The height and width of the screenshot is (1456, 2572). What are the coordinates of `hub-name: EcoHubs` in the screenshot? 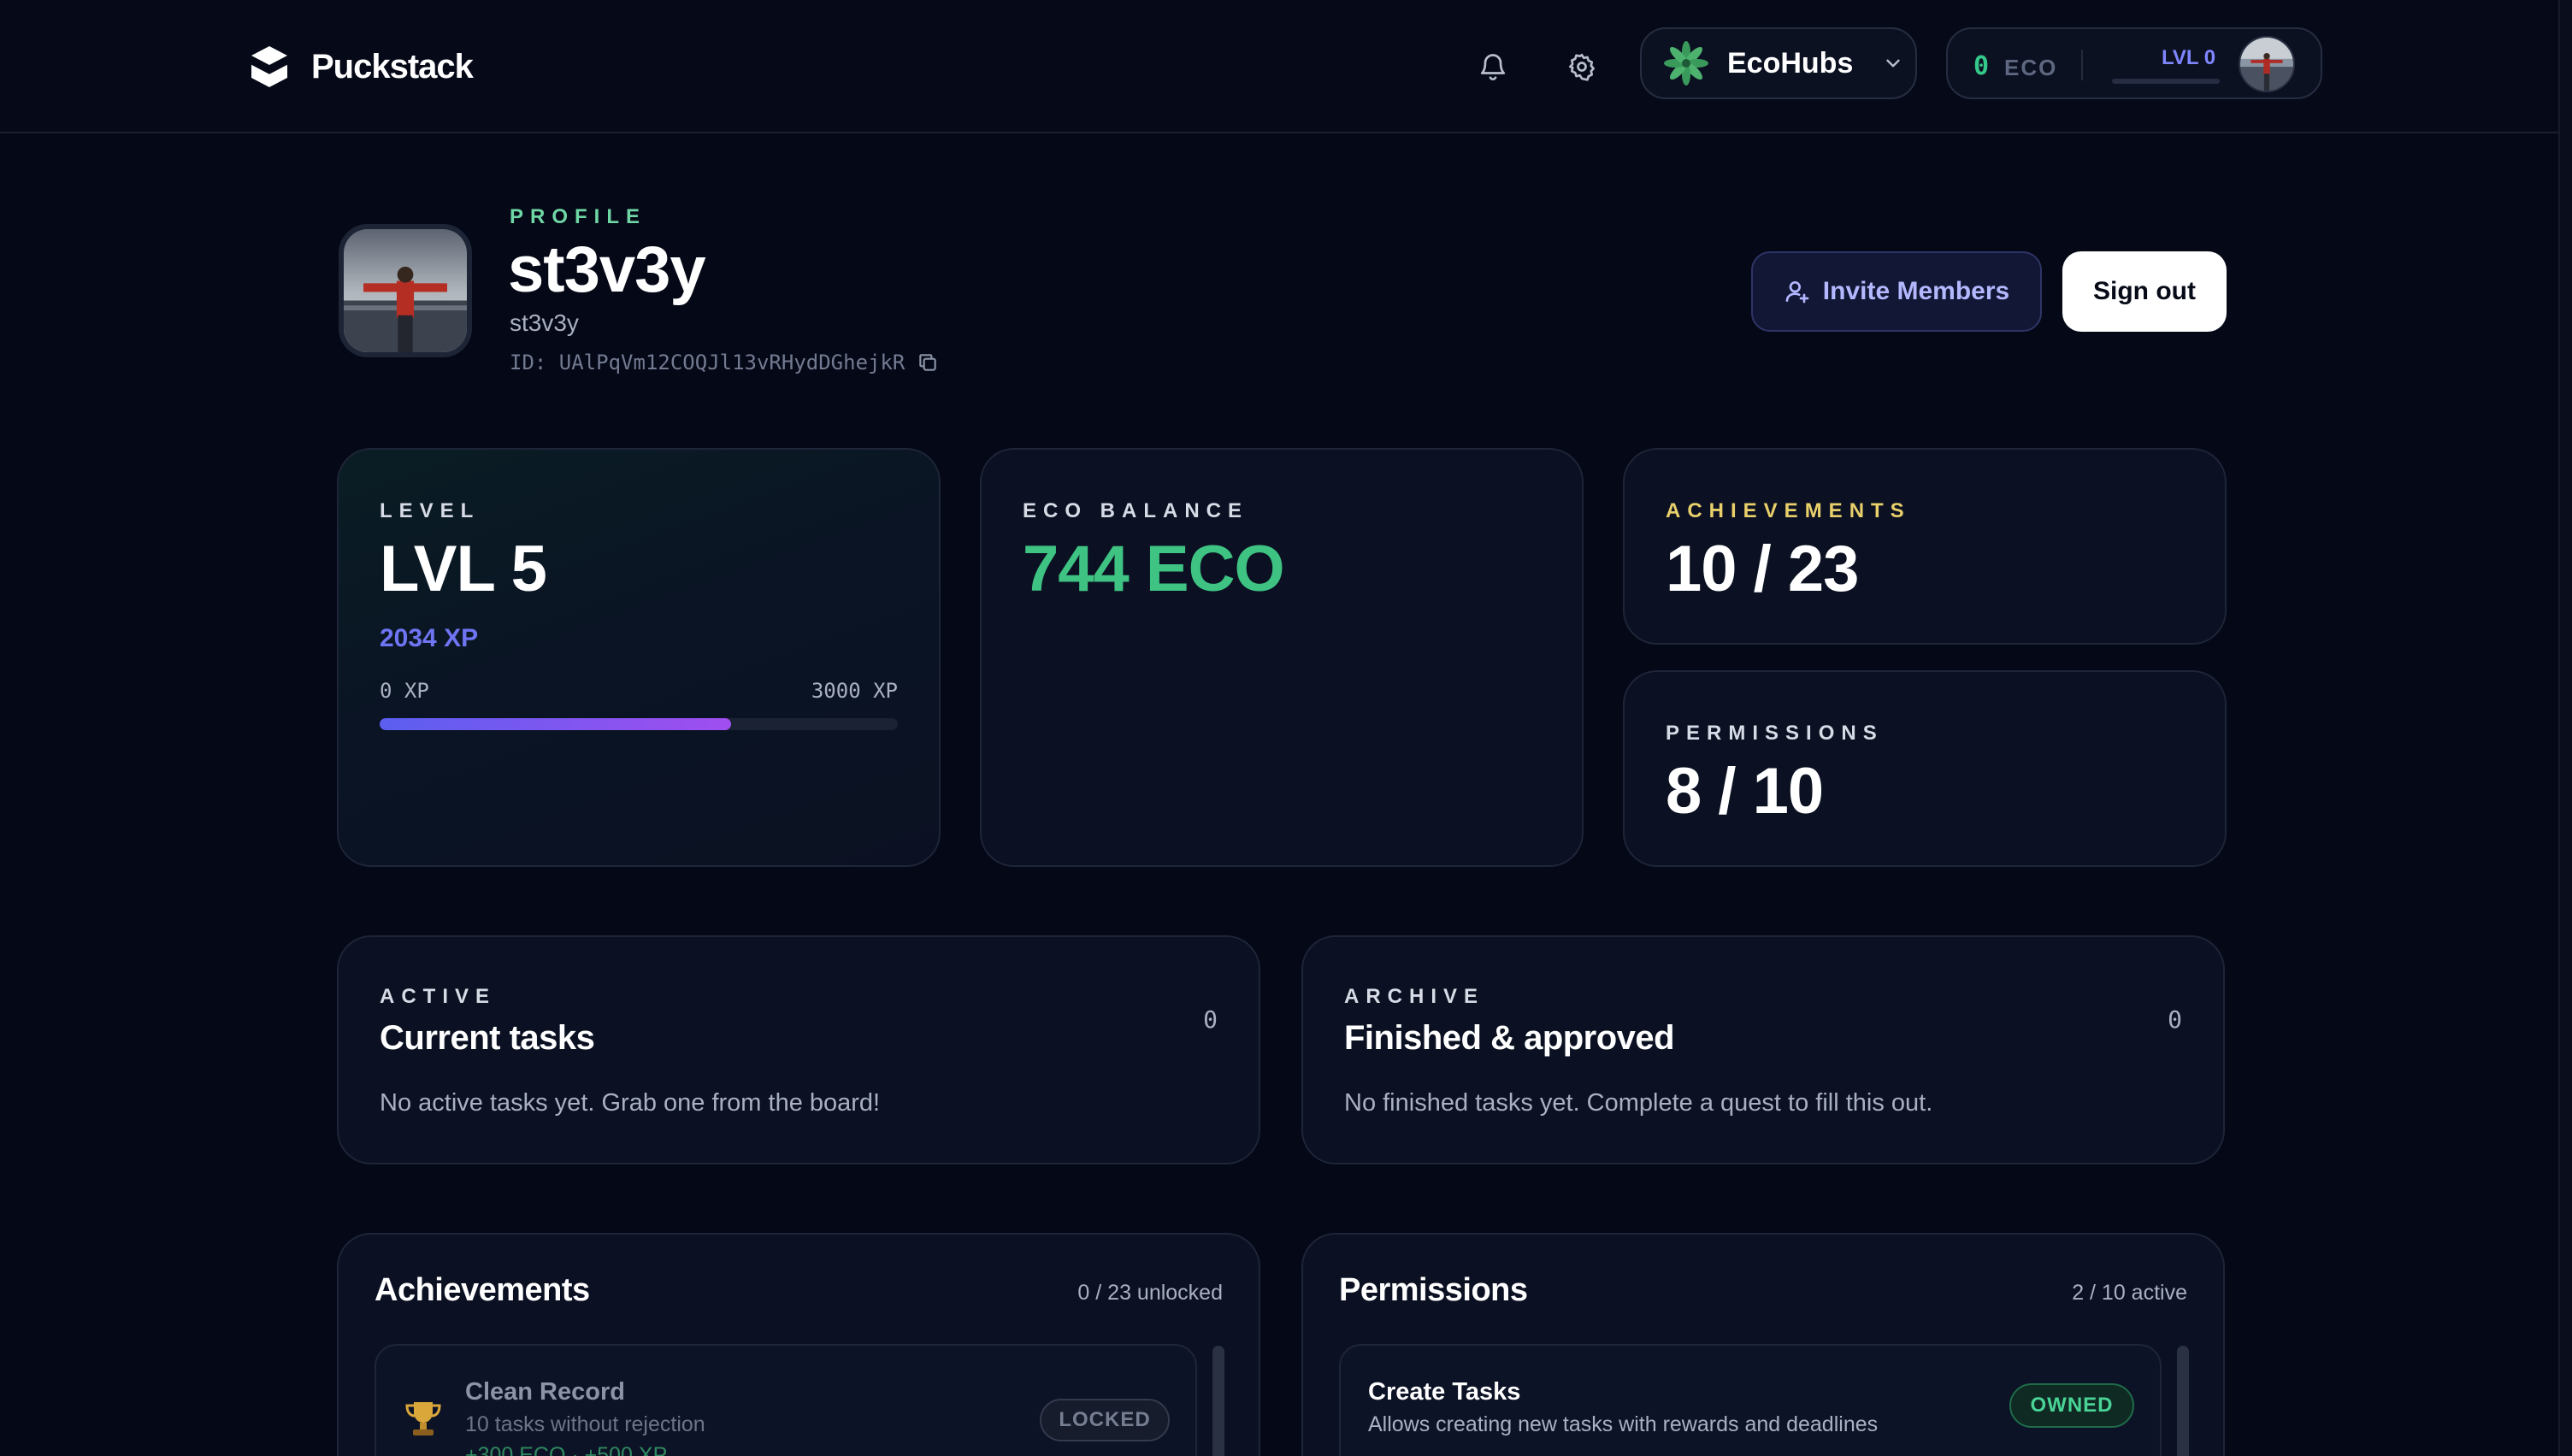 It's located at (1790, 63).